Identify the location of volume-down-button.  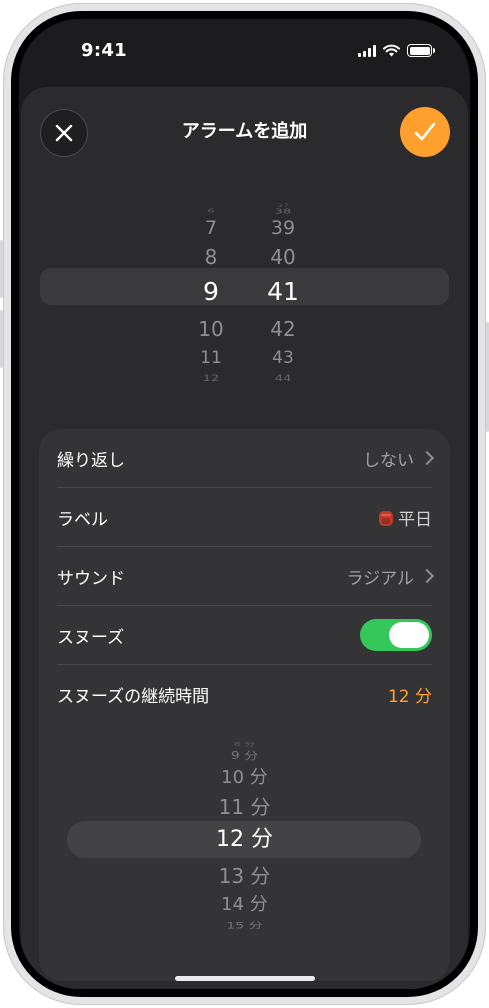
(1, 339).